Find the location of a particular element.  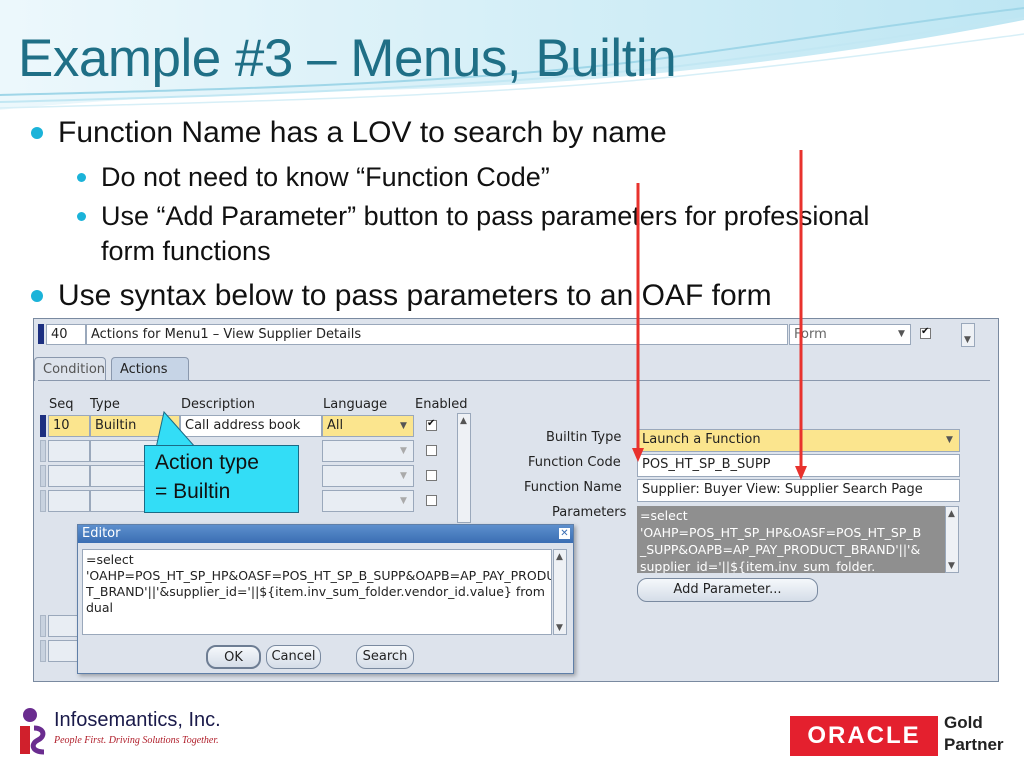

partner-line-partner: Partner is located at coordinates (974, 744).